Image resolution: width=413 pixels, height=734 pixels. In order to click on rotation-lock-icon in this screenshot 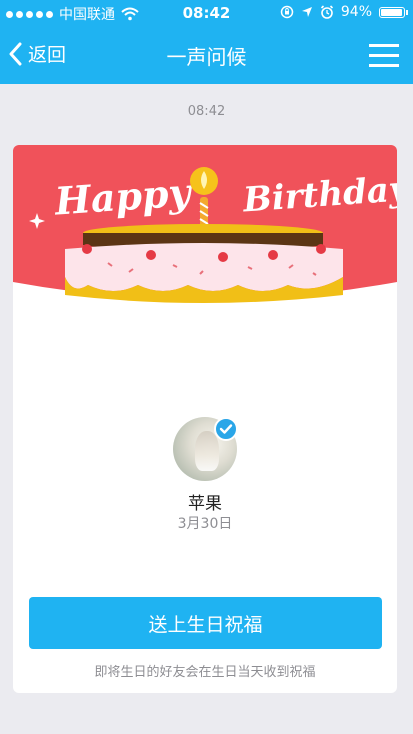, I will do `click(287, 12)`.